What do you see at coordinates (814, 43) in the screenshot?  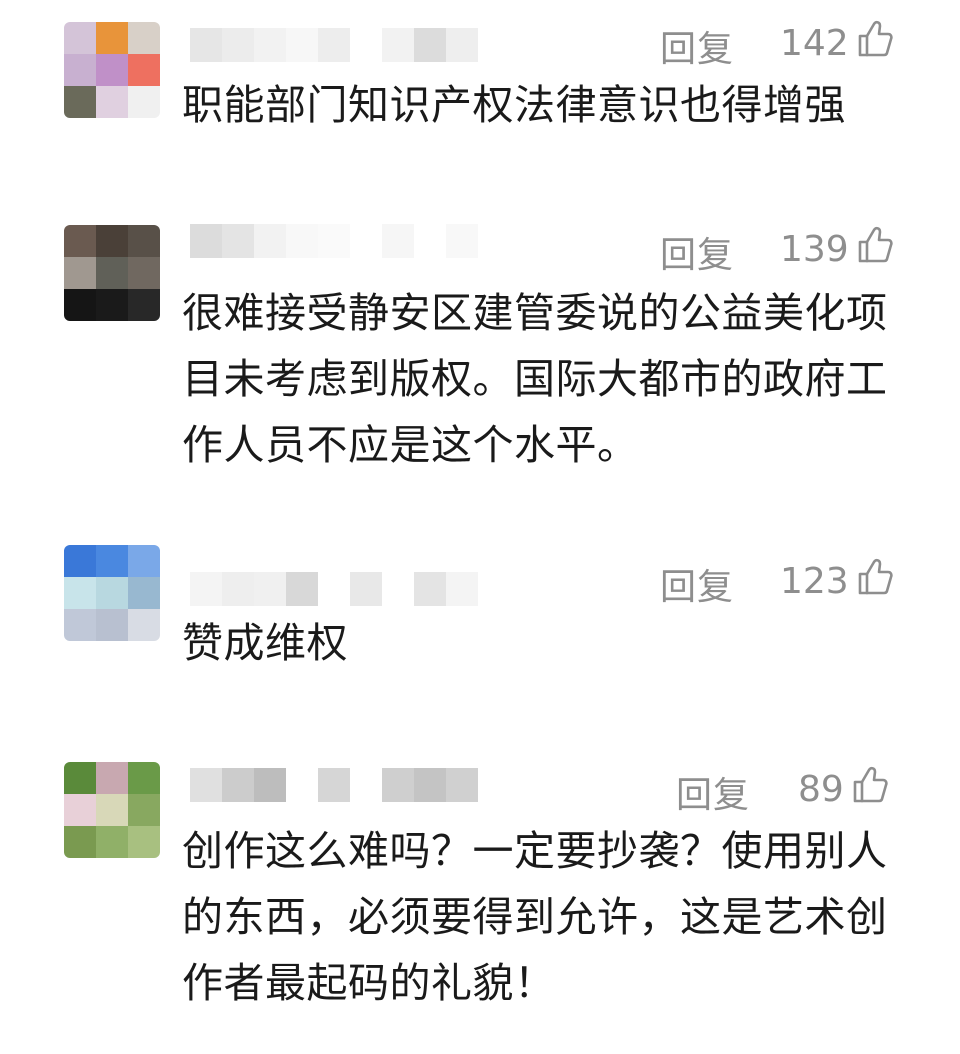 I see `like-count: 142` at bounding box center [814, 43].